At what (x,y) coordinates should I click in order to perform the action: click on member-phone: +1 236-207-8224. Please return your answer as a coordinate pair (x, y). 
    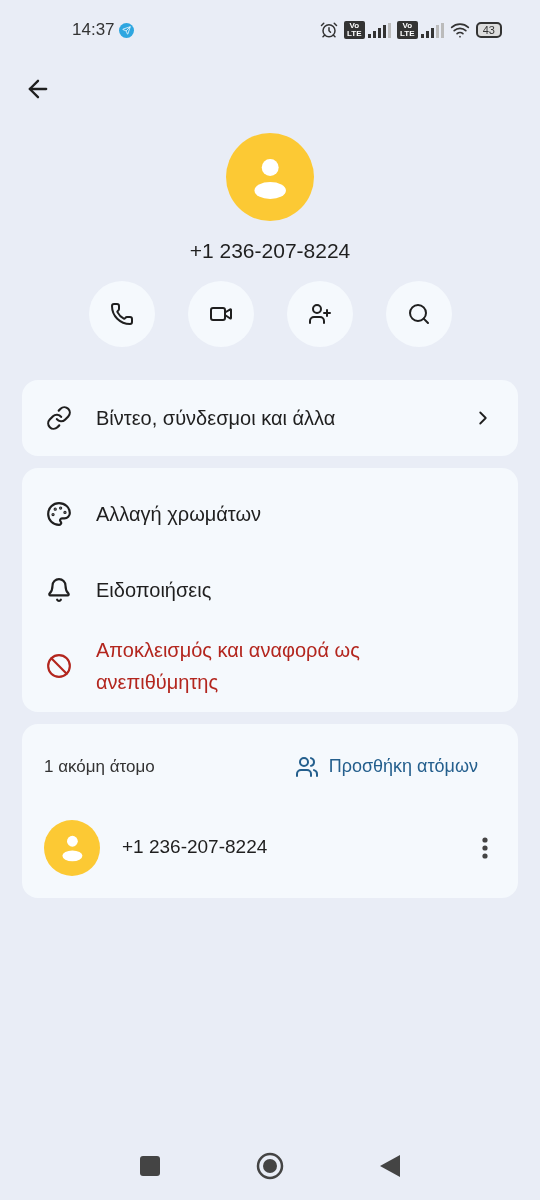
    Looking at the image, I should click on (195, 847).